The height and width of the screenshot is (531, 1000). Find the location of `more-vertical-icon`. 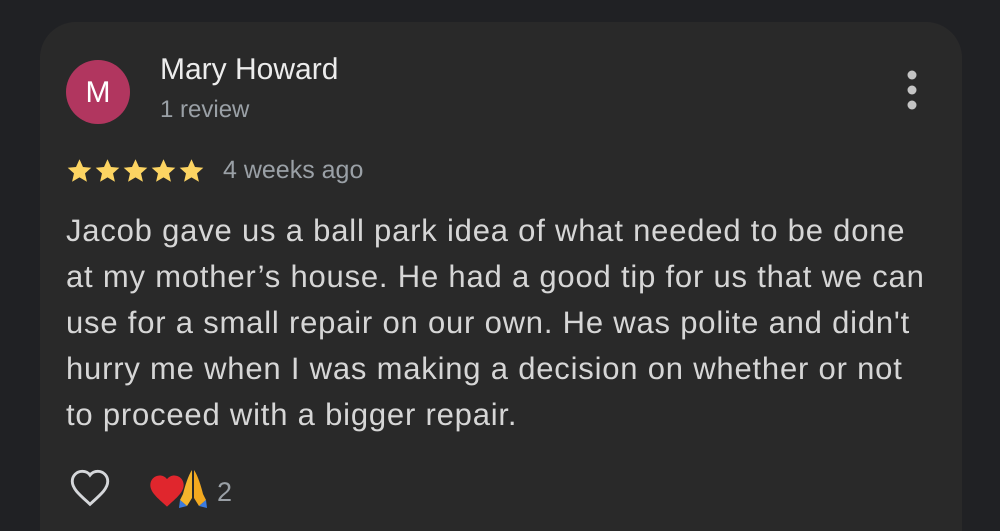

more-vertical-icon is located at coordinates (912, 90).